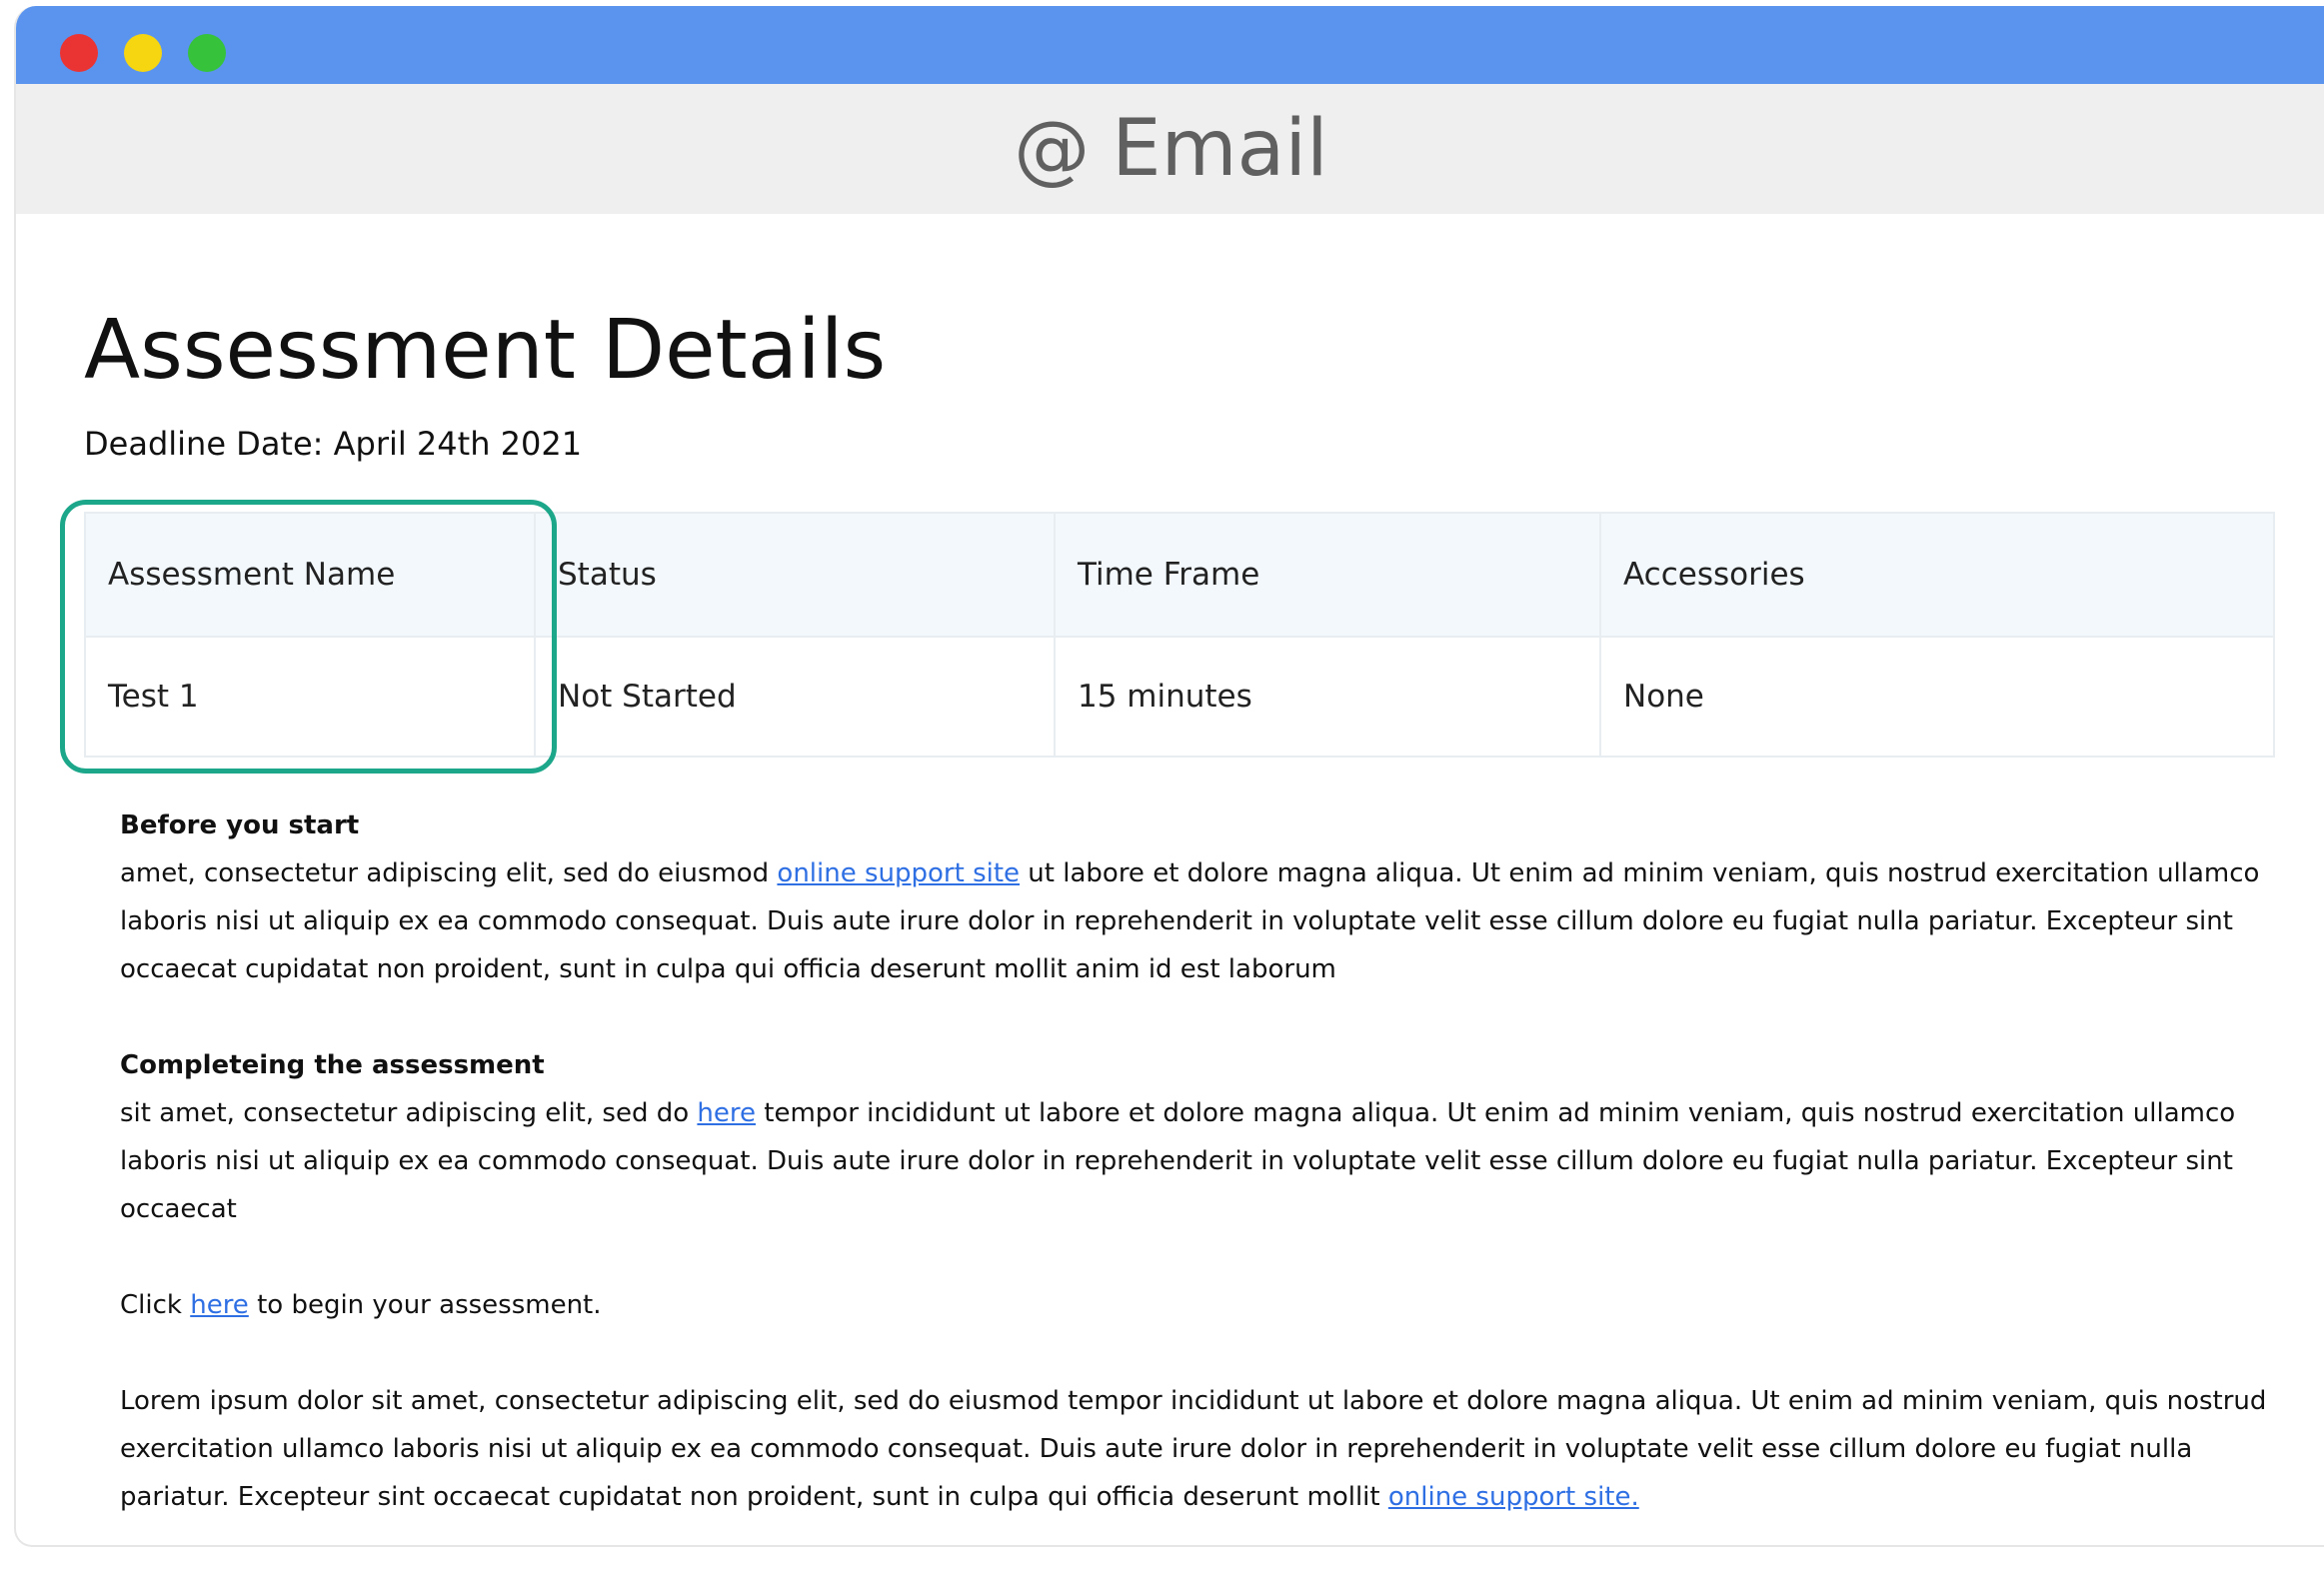  I want to click on header-accessories: Accessories, so click(1937, 575).